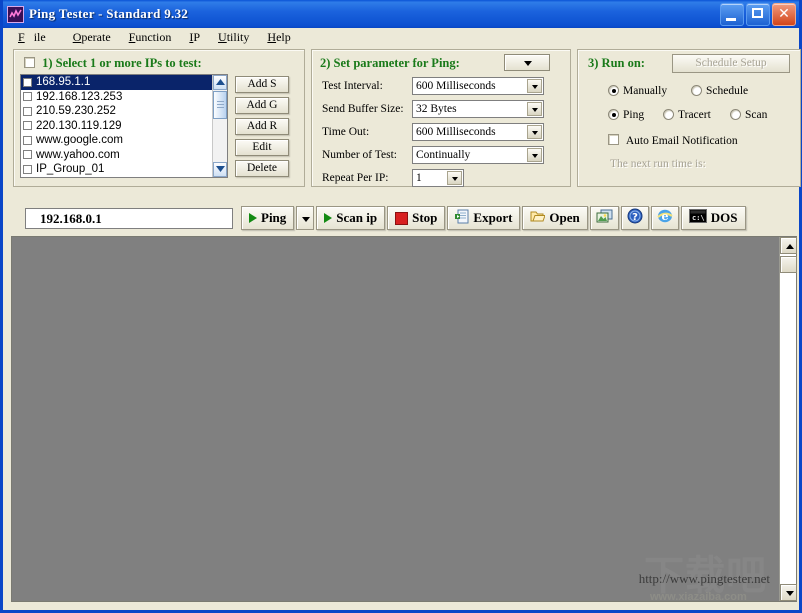 Image resolution: width=802 pixels, height=613 pixels. Describe the element at coordinates (713, 218) in the screenshot. I see `dos-button: c:\ DOS` at that location.